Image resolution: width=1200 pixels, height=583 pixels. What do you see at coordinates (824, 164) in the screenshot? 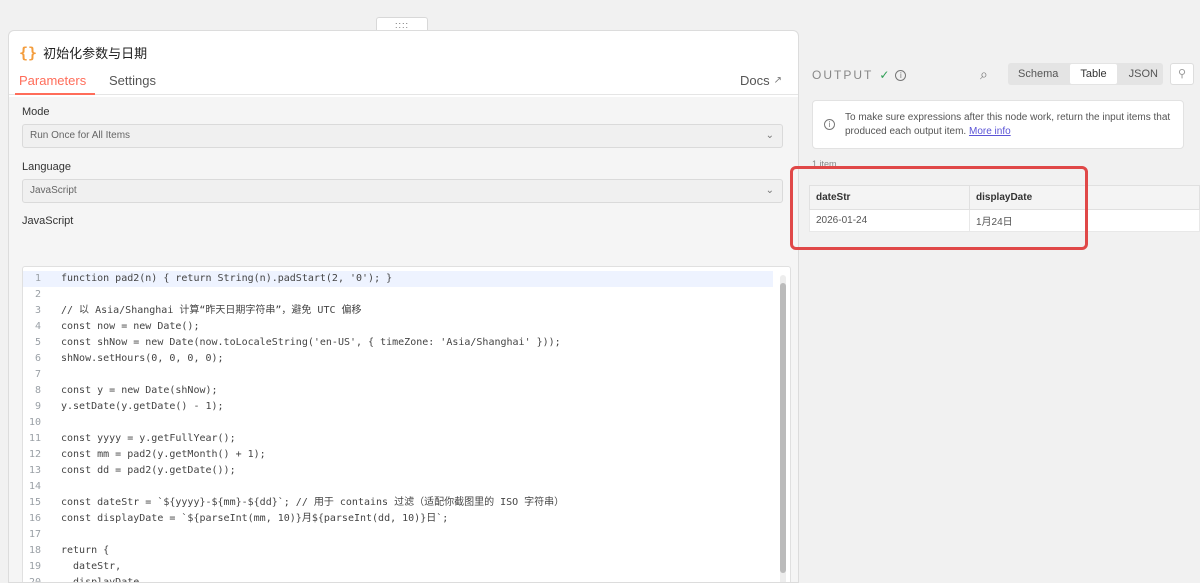
I see `item-count: 1 item` at bounding box center [824, 164].